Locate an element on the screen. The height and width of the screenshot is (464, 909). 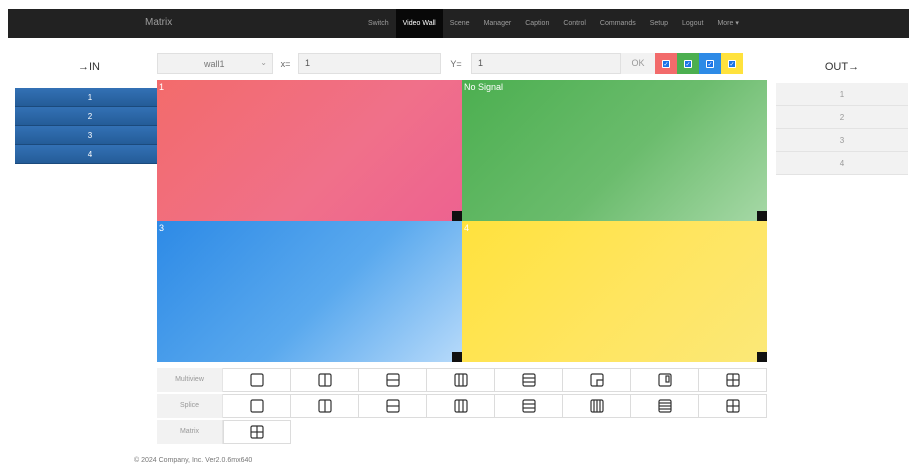
input-button-3: 3 is located at coordinates (90, 135).